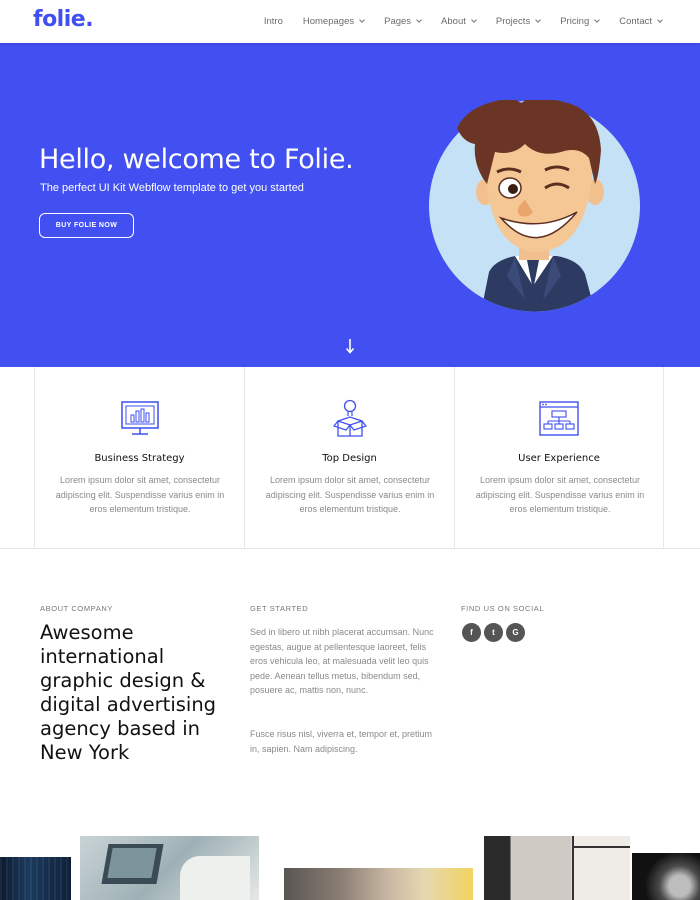  Describe the element at coordinates (471, 632) in the screenshot. I see `facebook-icon: f` at that location.